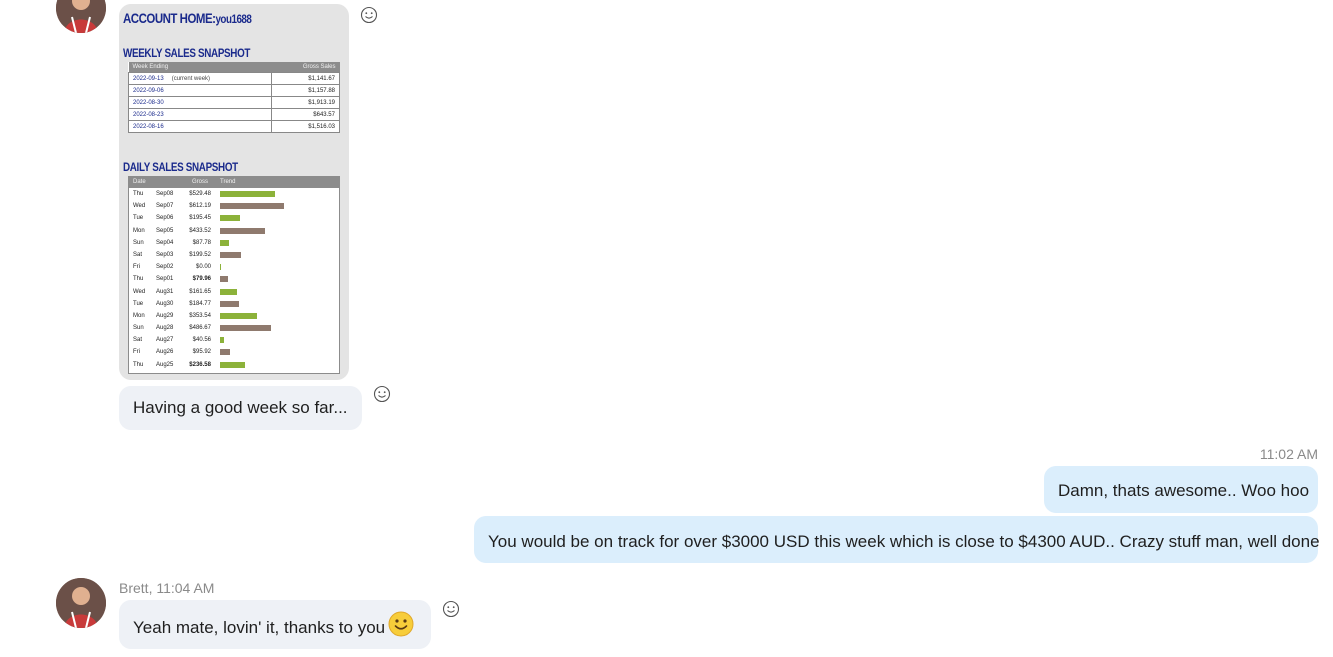  I want to click on weekly-week-date: 2022-09-13, so click(148, 79).